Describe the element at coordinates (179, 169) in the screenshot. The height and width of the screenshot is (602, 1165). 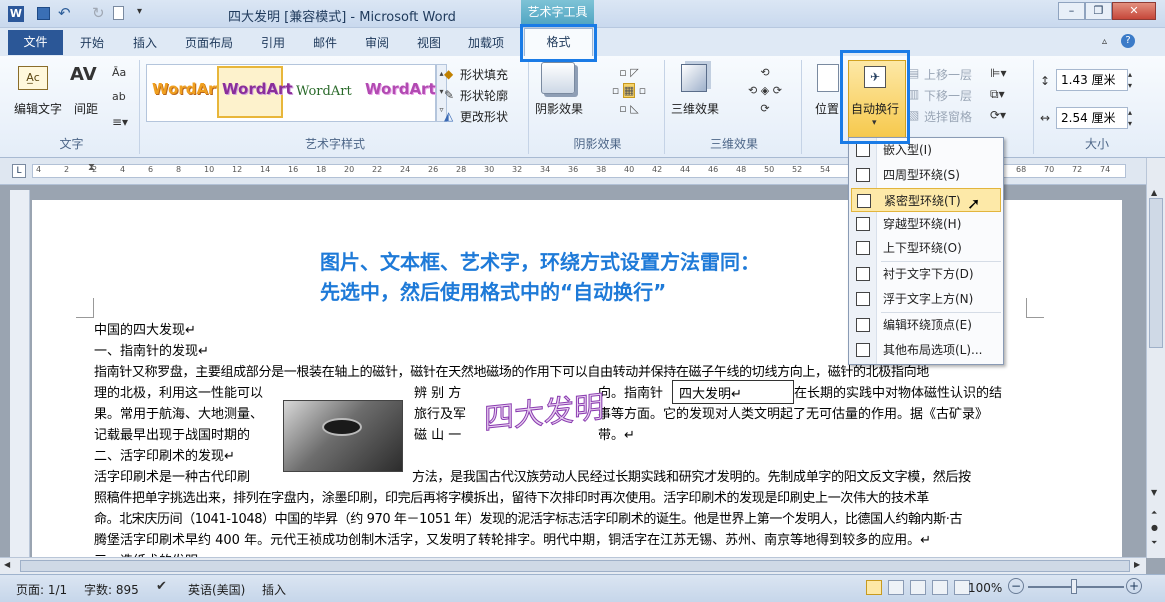
I see `ruler-tick-label: 8` at that location.